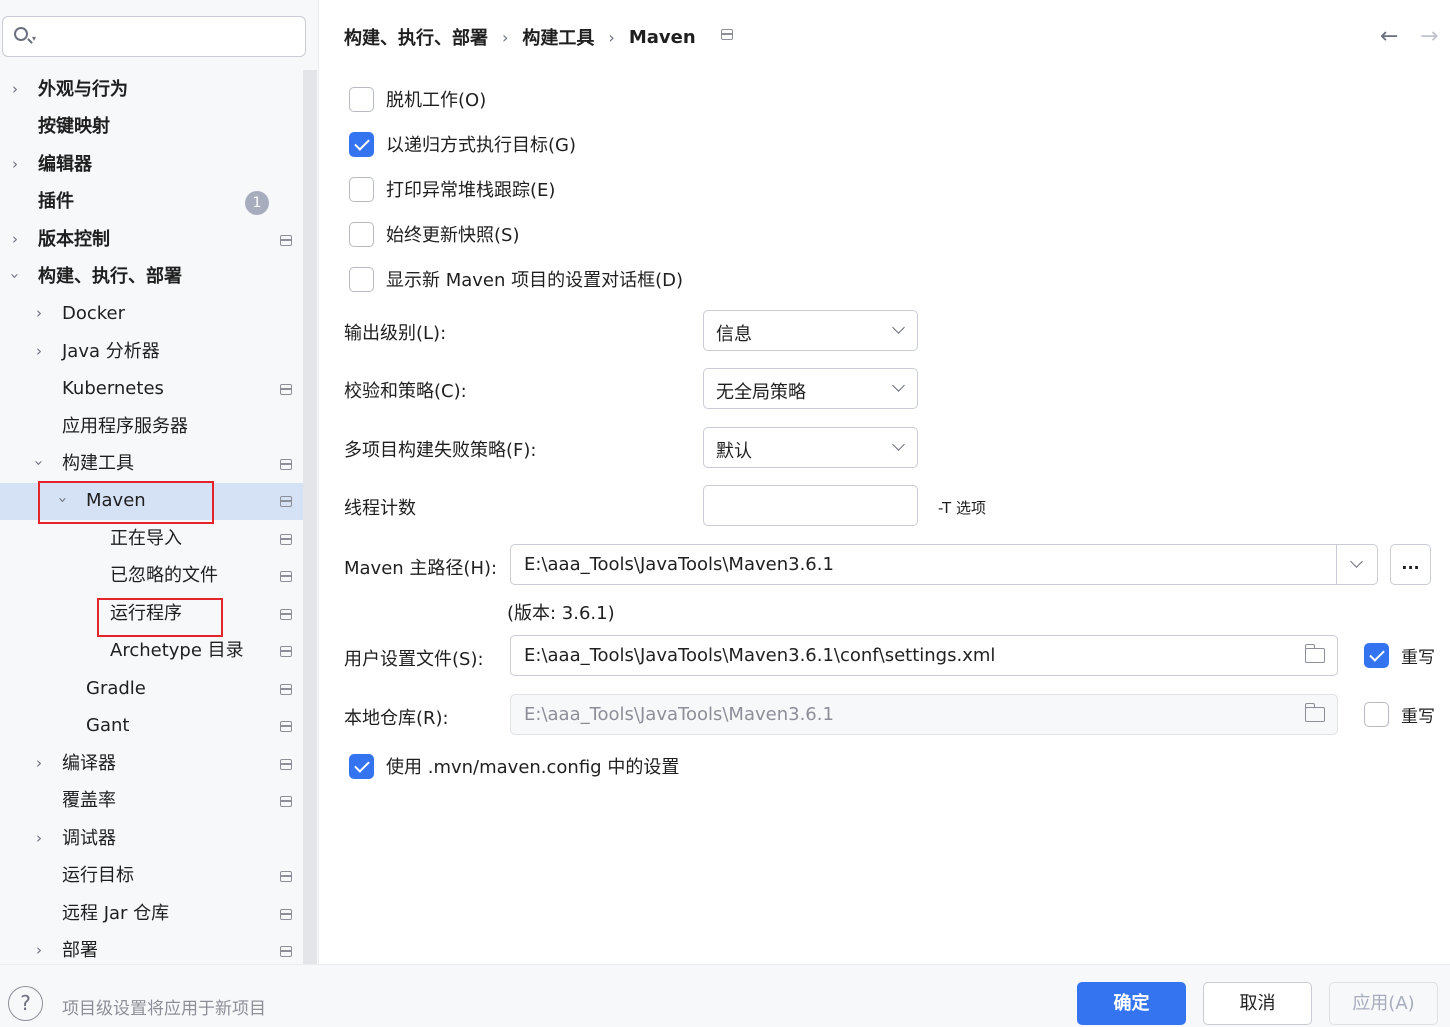 This screenshot has height=1027, width=1450. I want to click on override-settings-checkbox, so click(1376, 655).